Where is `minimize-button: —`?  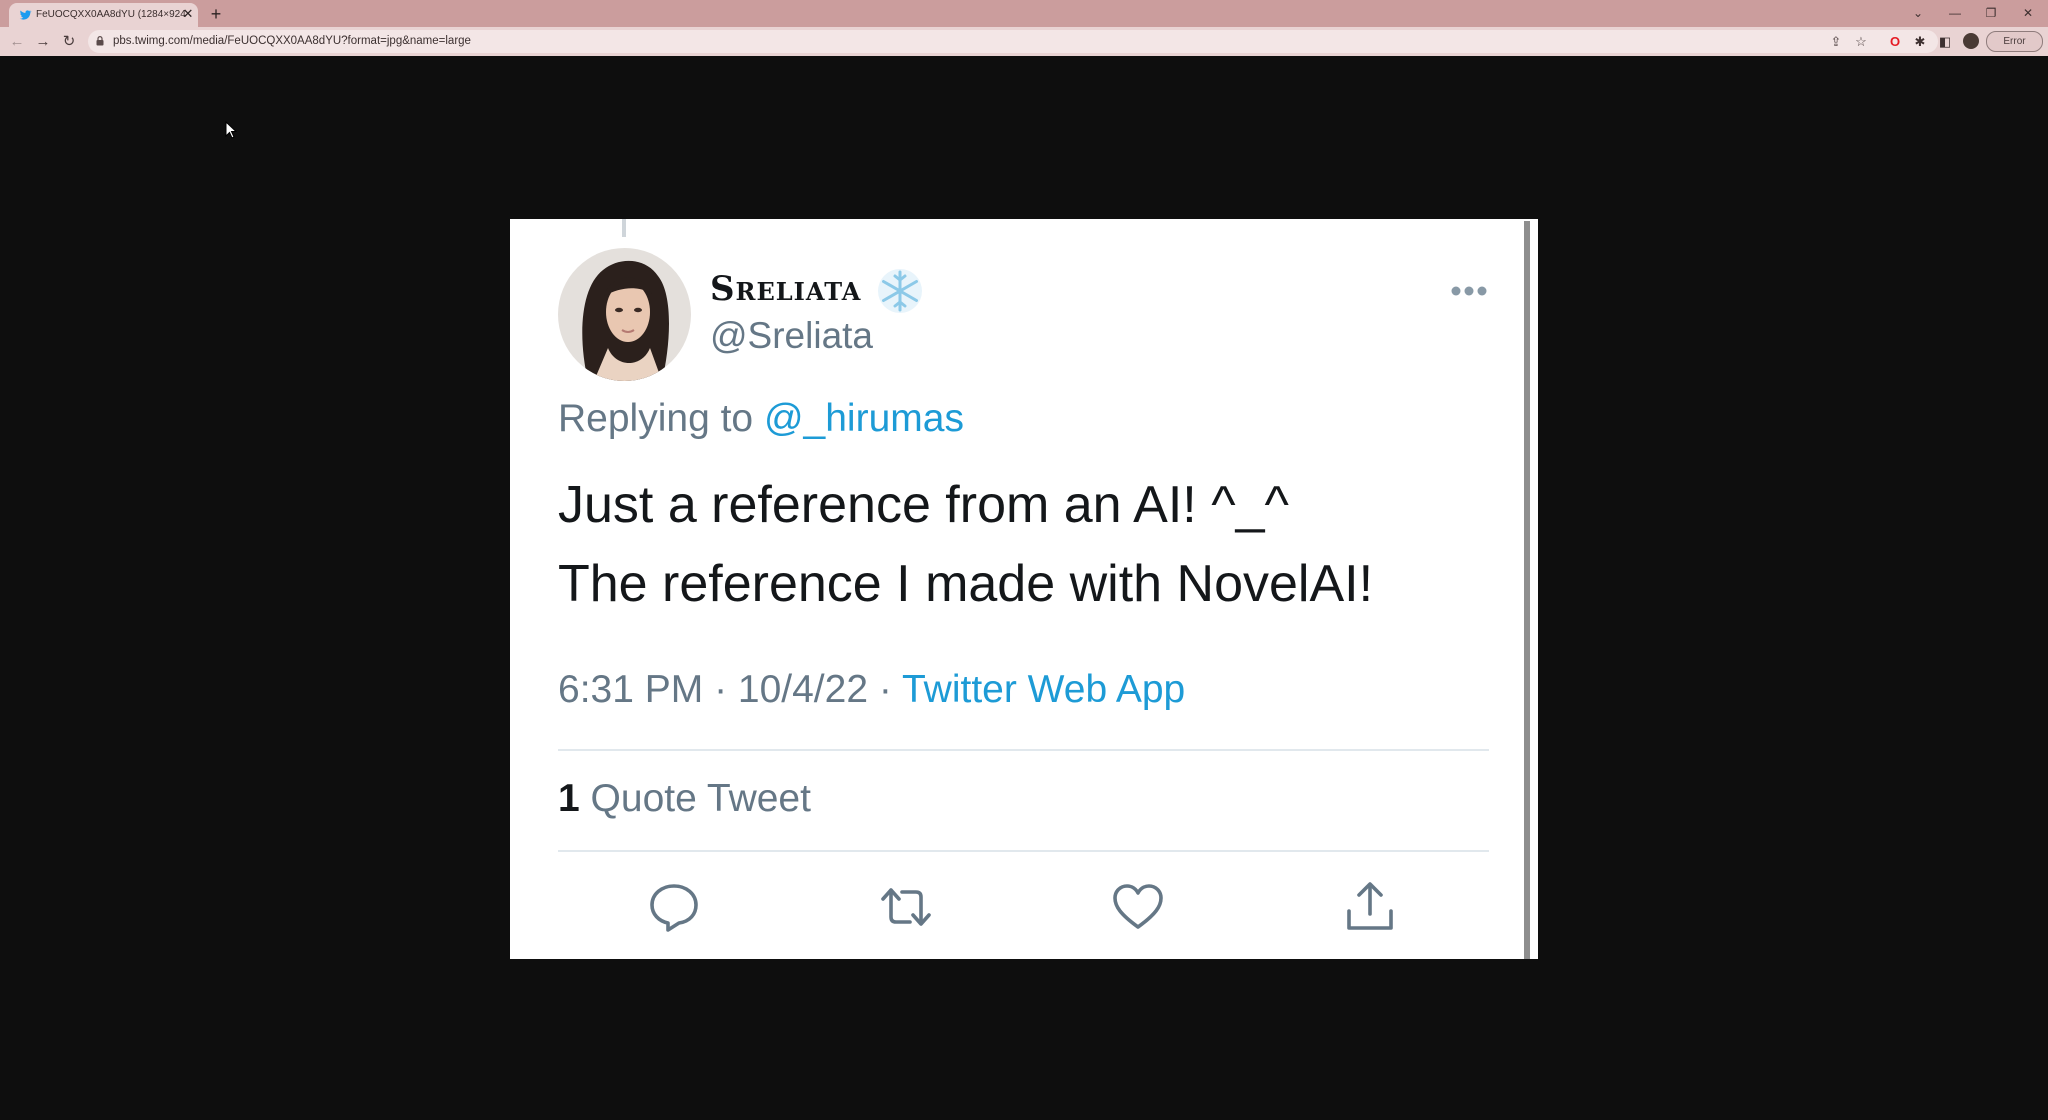 minimize-button: — is located at coordinates (1955, 13).